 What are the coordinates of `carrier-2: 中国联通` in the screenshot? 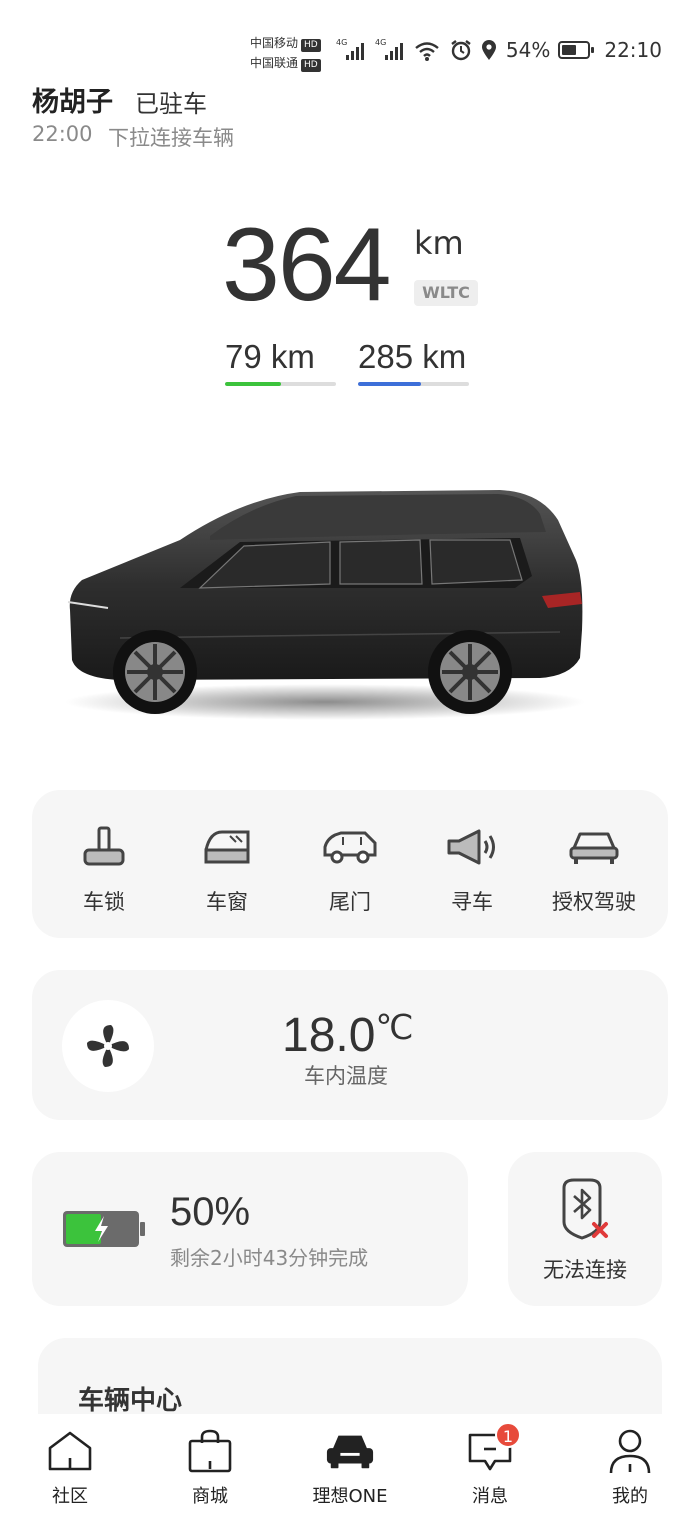 It's located at (274, 63).